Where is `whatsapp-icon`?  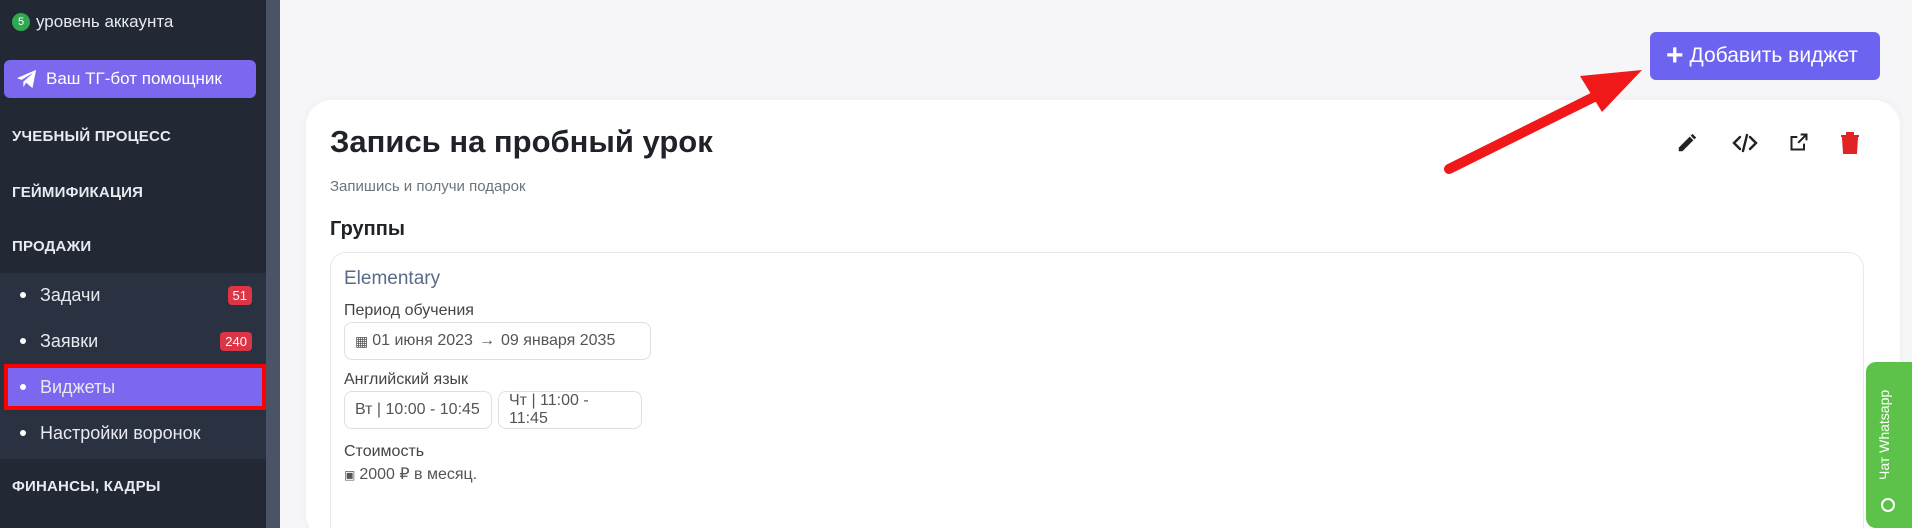 whatsapp-icon is located at coordinates (1888, 505).